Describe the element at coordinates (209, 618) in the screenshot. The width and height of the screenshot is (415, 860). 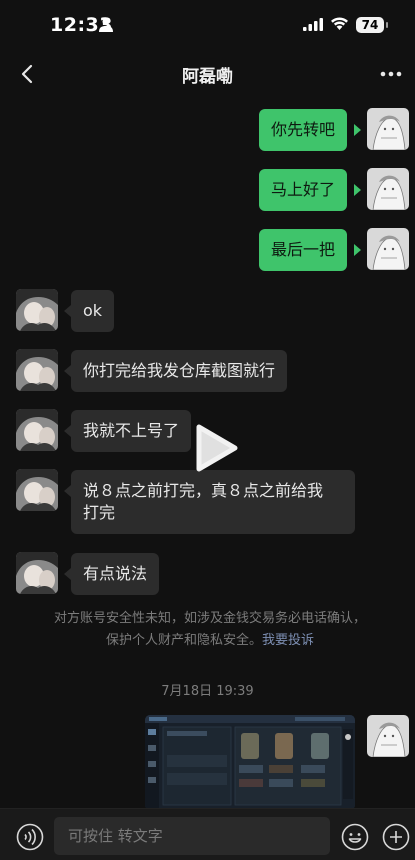
I see `notice-line: 对方账号安全性未知，如涉及金钱交易务必电话确认，` at that location.